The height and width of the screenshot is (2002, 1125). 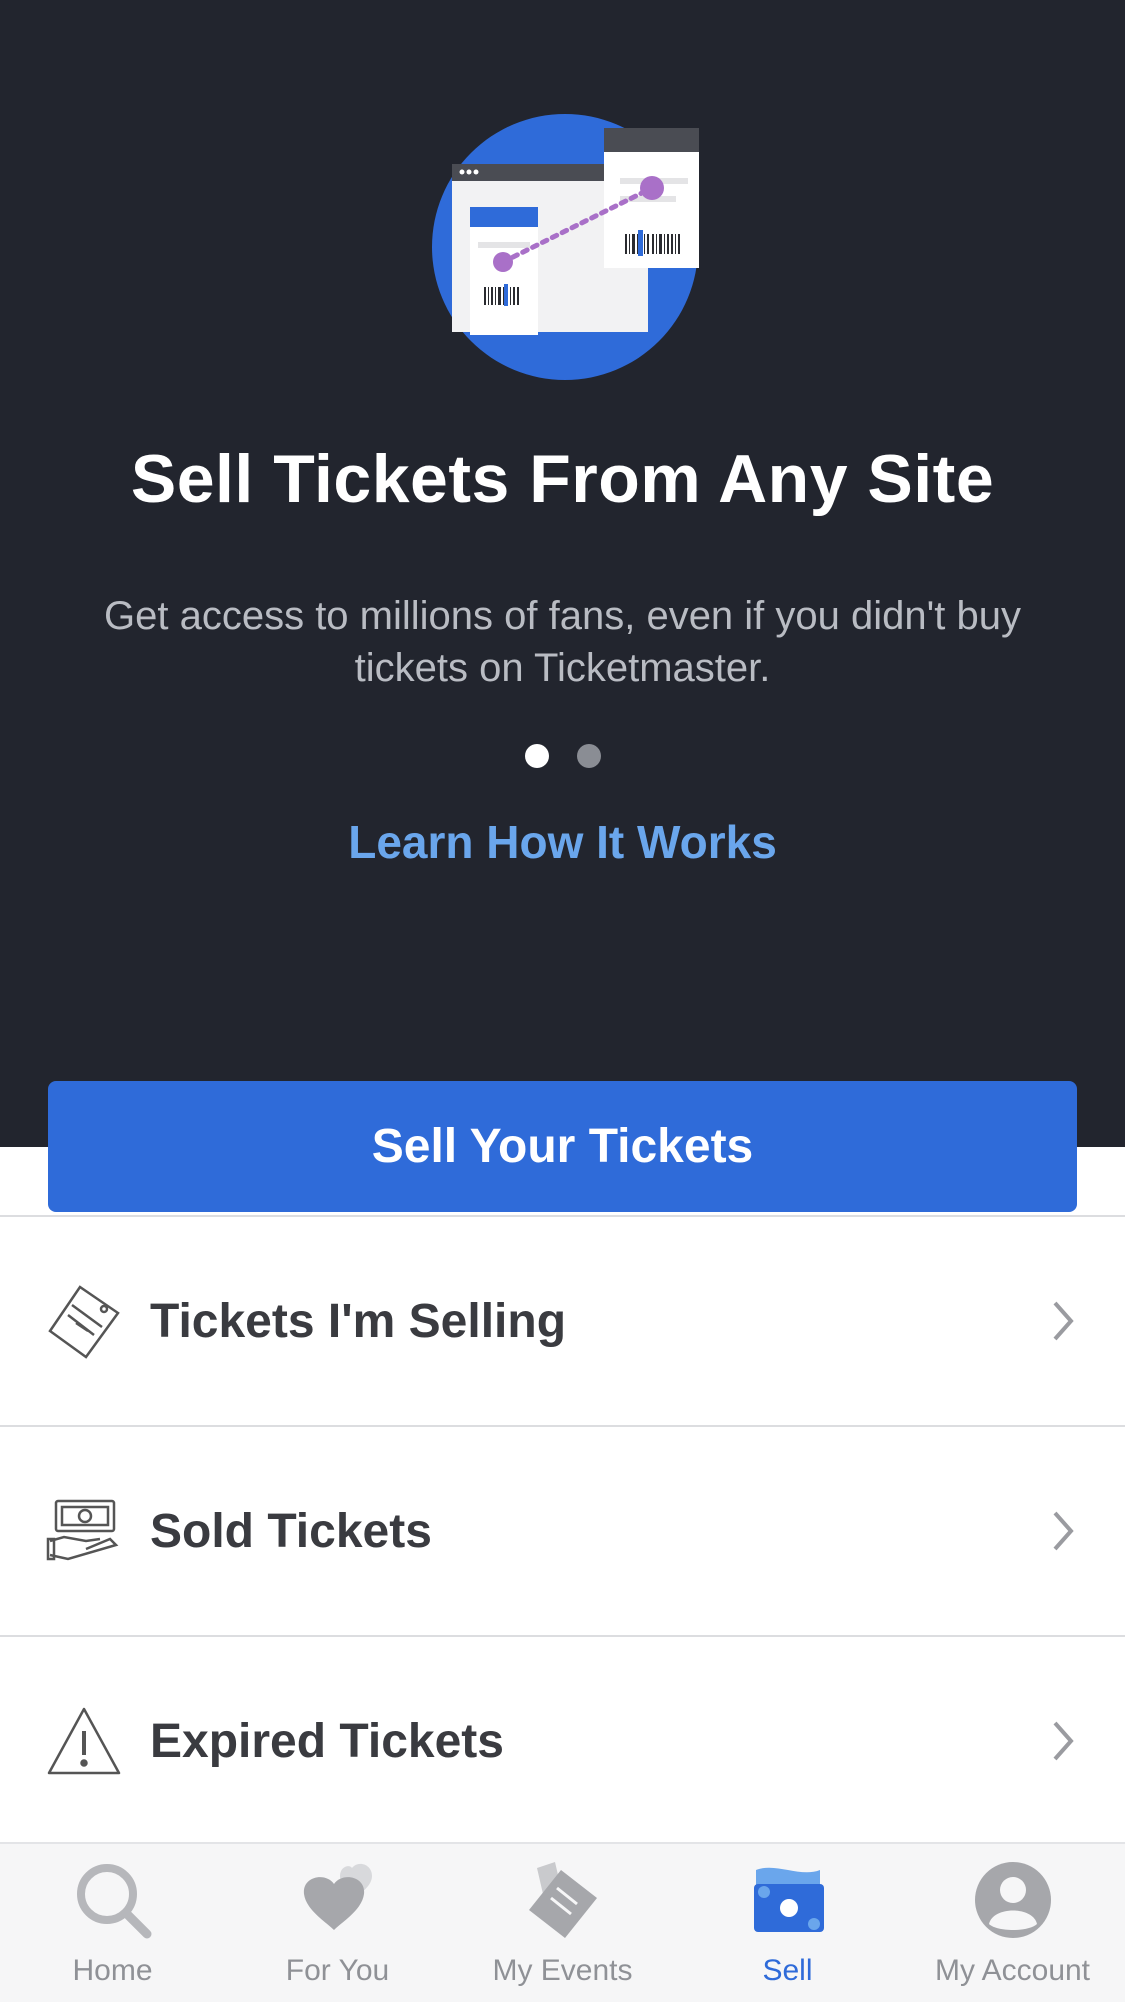 I want to click on money-icon, so click(x=788, y=1899).